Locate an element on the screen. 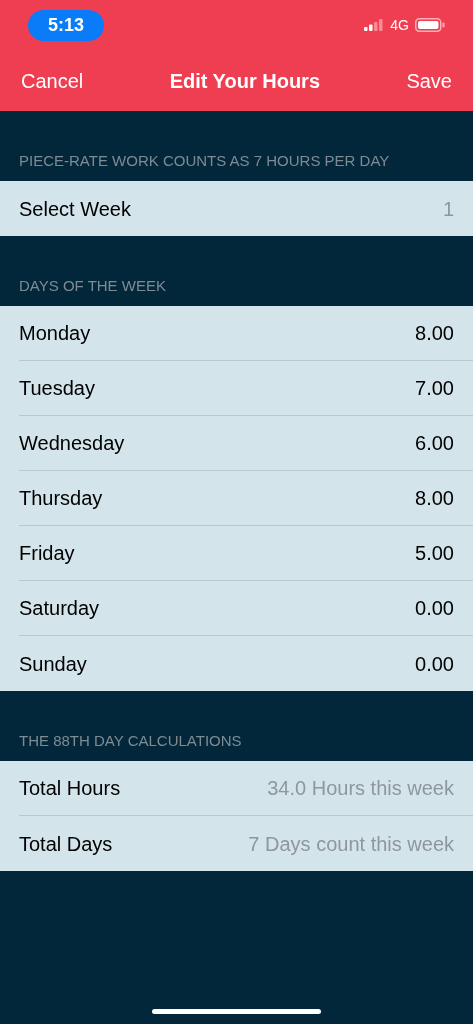 This screenshot has width=473, height=1024. row-value: 34.0 Hours this week is located at coordinates (360, 788).